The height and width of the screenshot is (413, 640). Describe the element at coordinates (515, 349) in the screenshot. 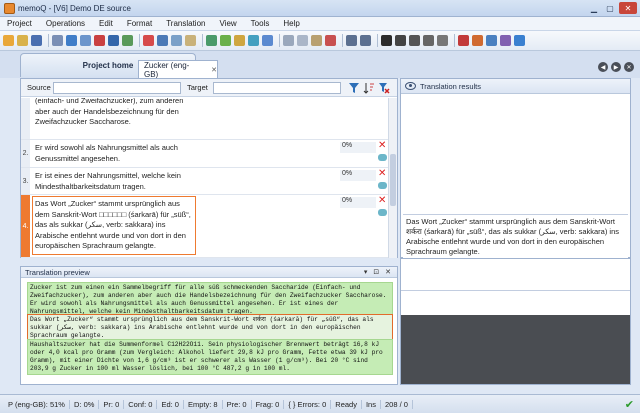

I see `preview-dark-area` at that location.